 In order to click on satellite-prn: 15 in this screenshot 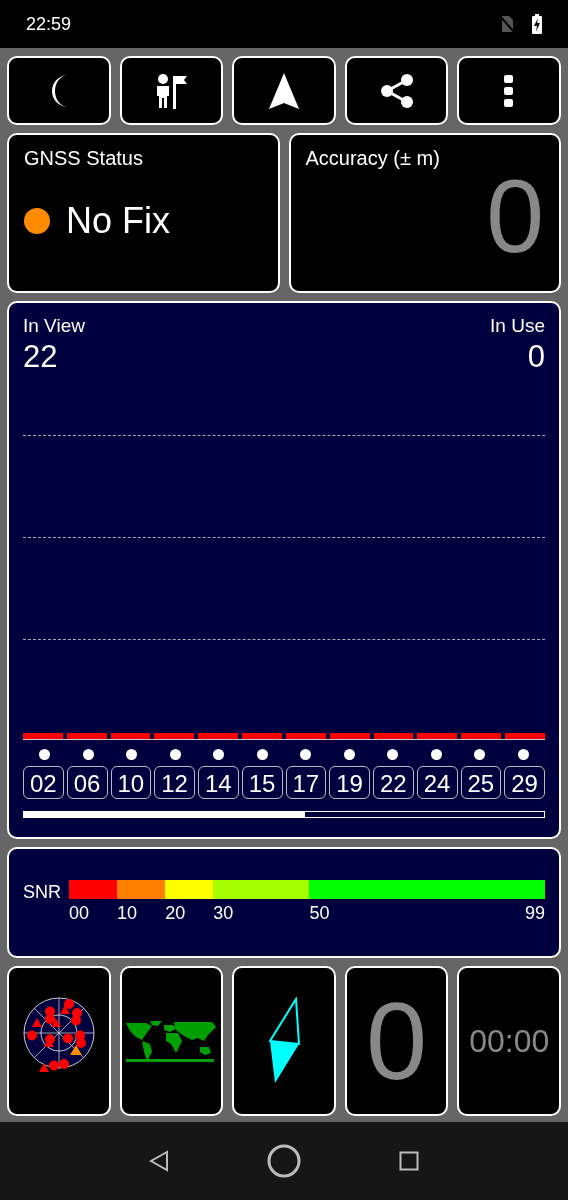, I will do `click(262, 782)`.